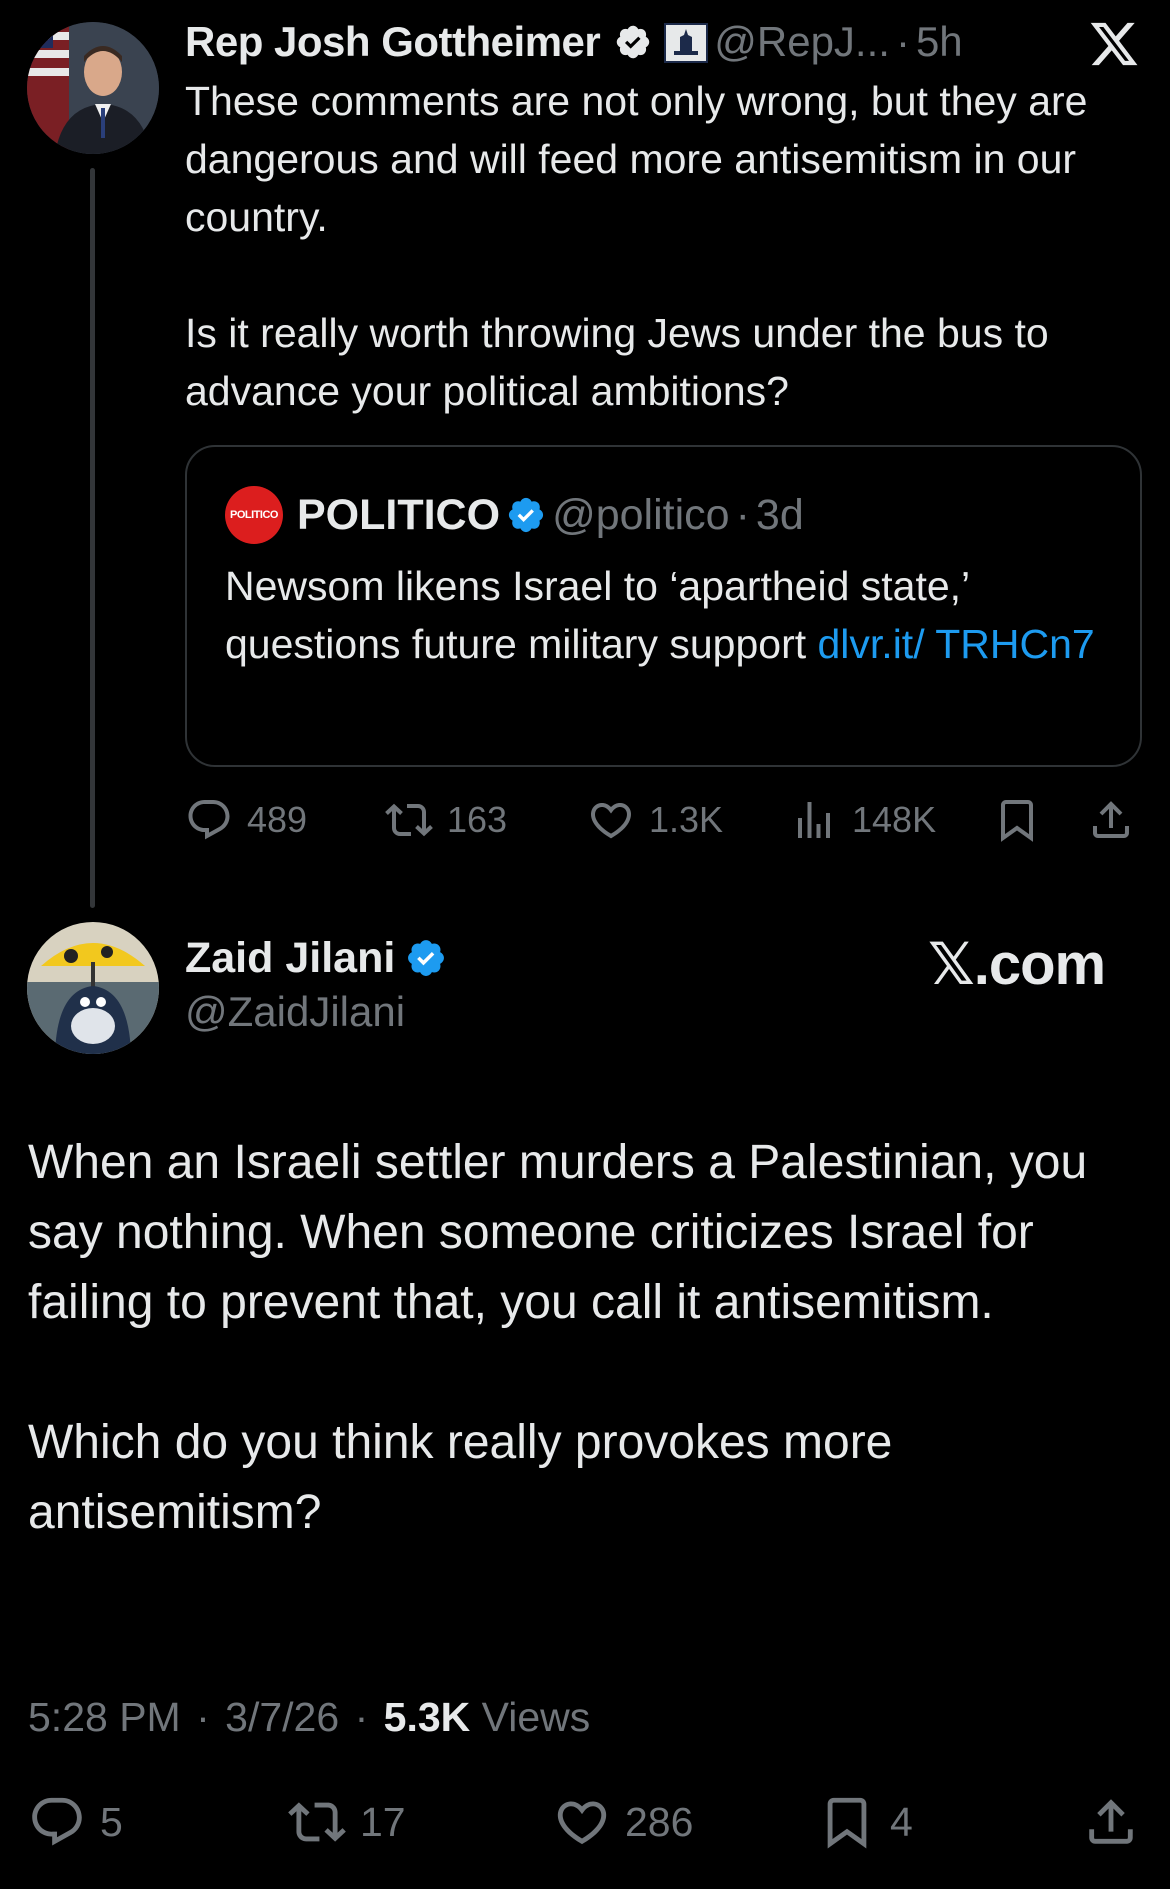 This screenshot has height=1889, width=1170. I want to click on tweet2-views-count: 5.3K, so click(427, 1717).